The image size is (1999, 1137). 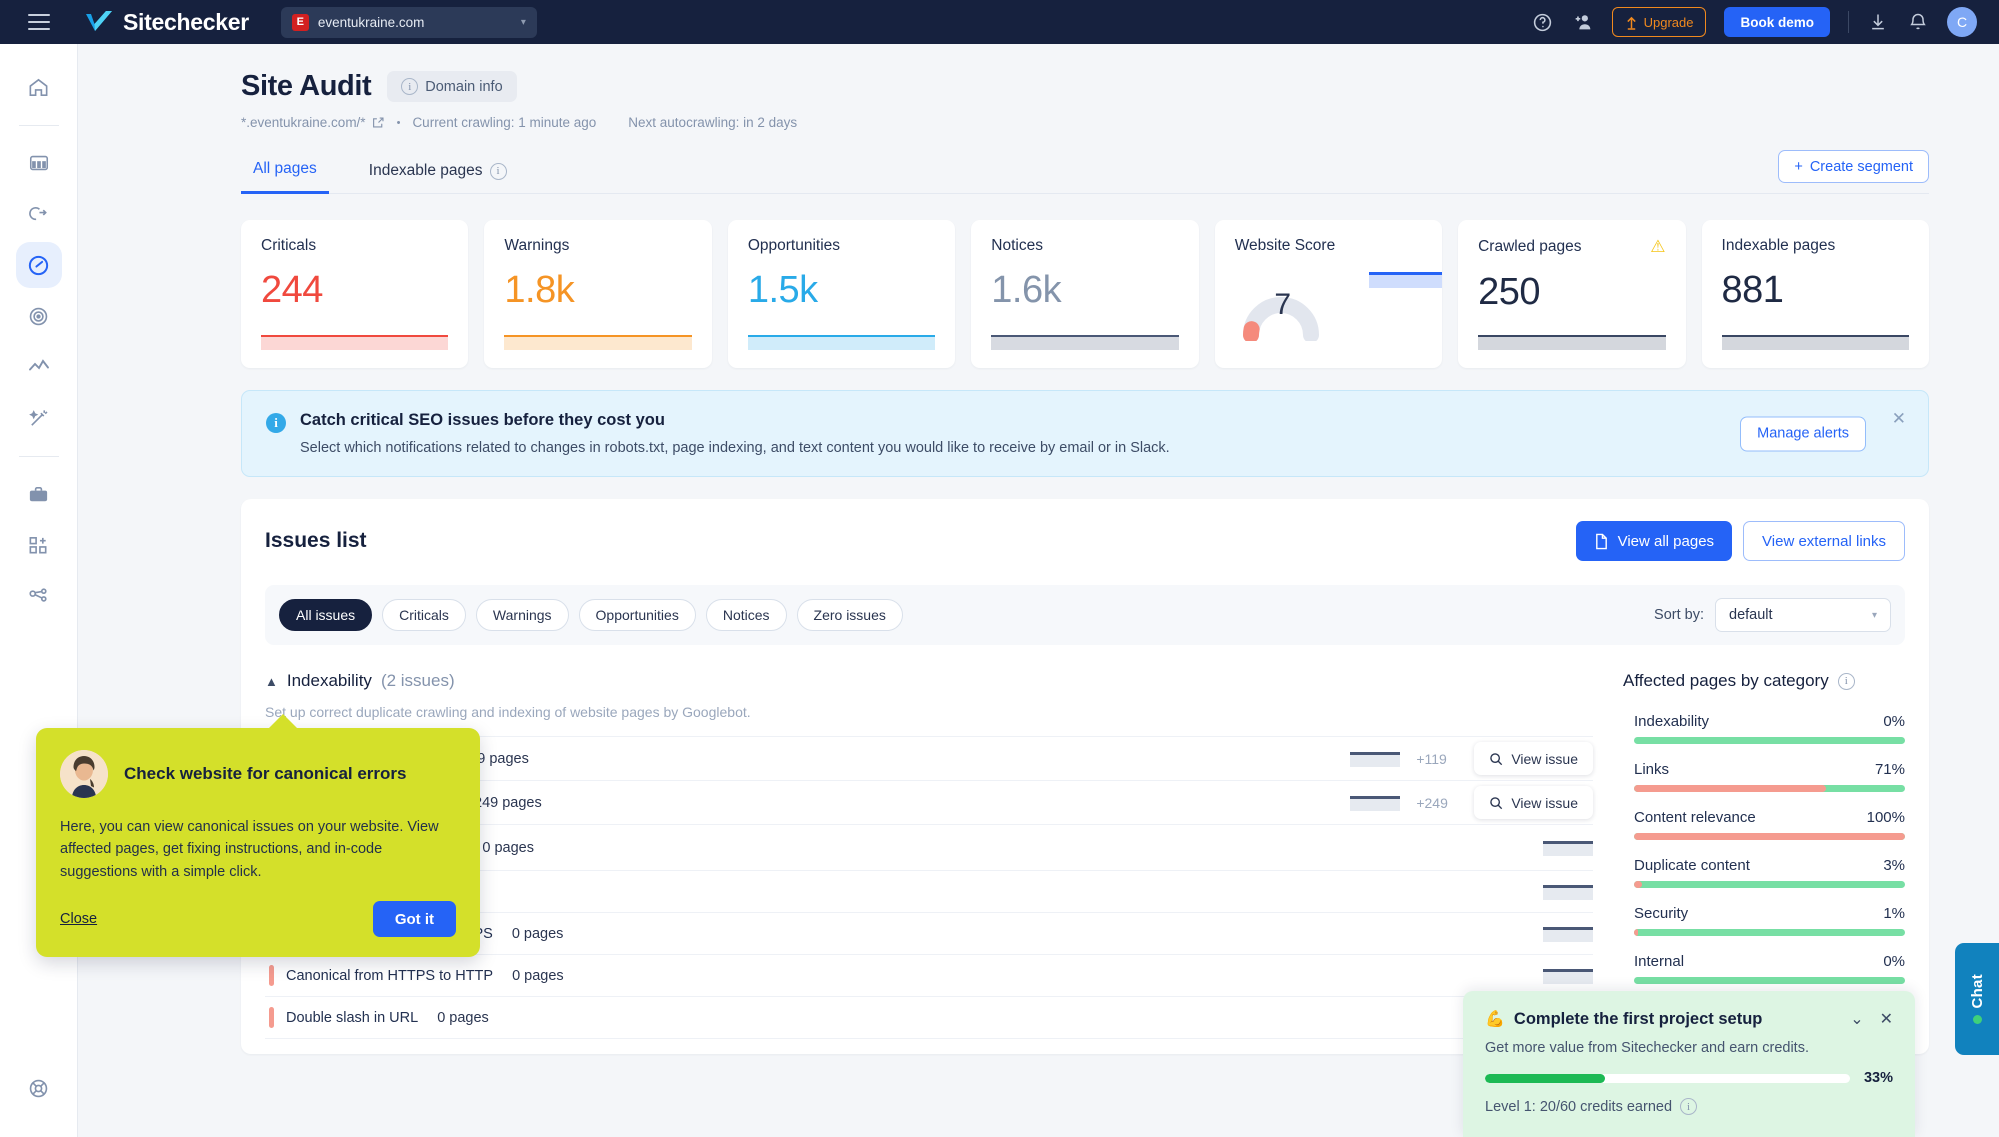 I want to click on help-circle-icon, so click(x=1543, y=22).